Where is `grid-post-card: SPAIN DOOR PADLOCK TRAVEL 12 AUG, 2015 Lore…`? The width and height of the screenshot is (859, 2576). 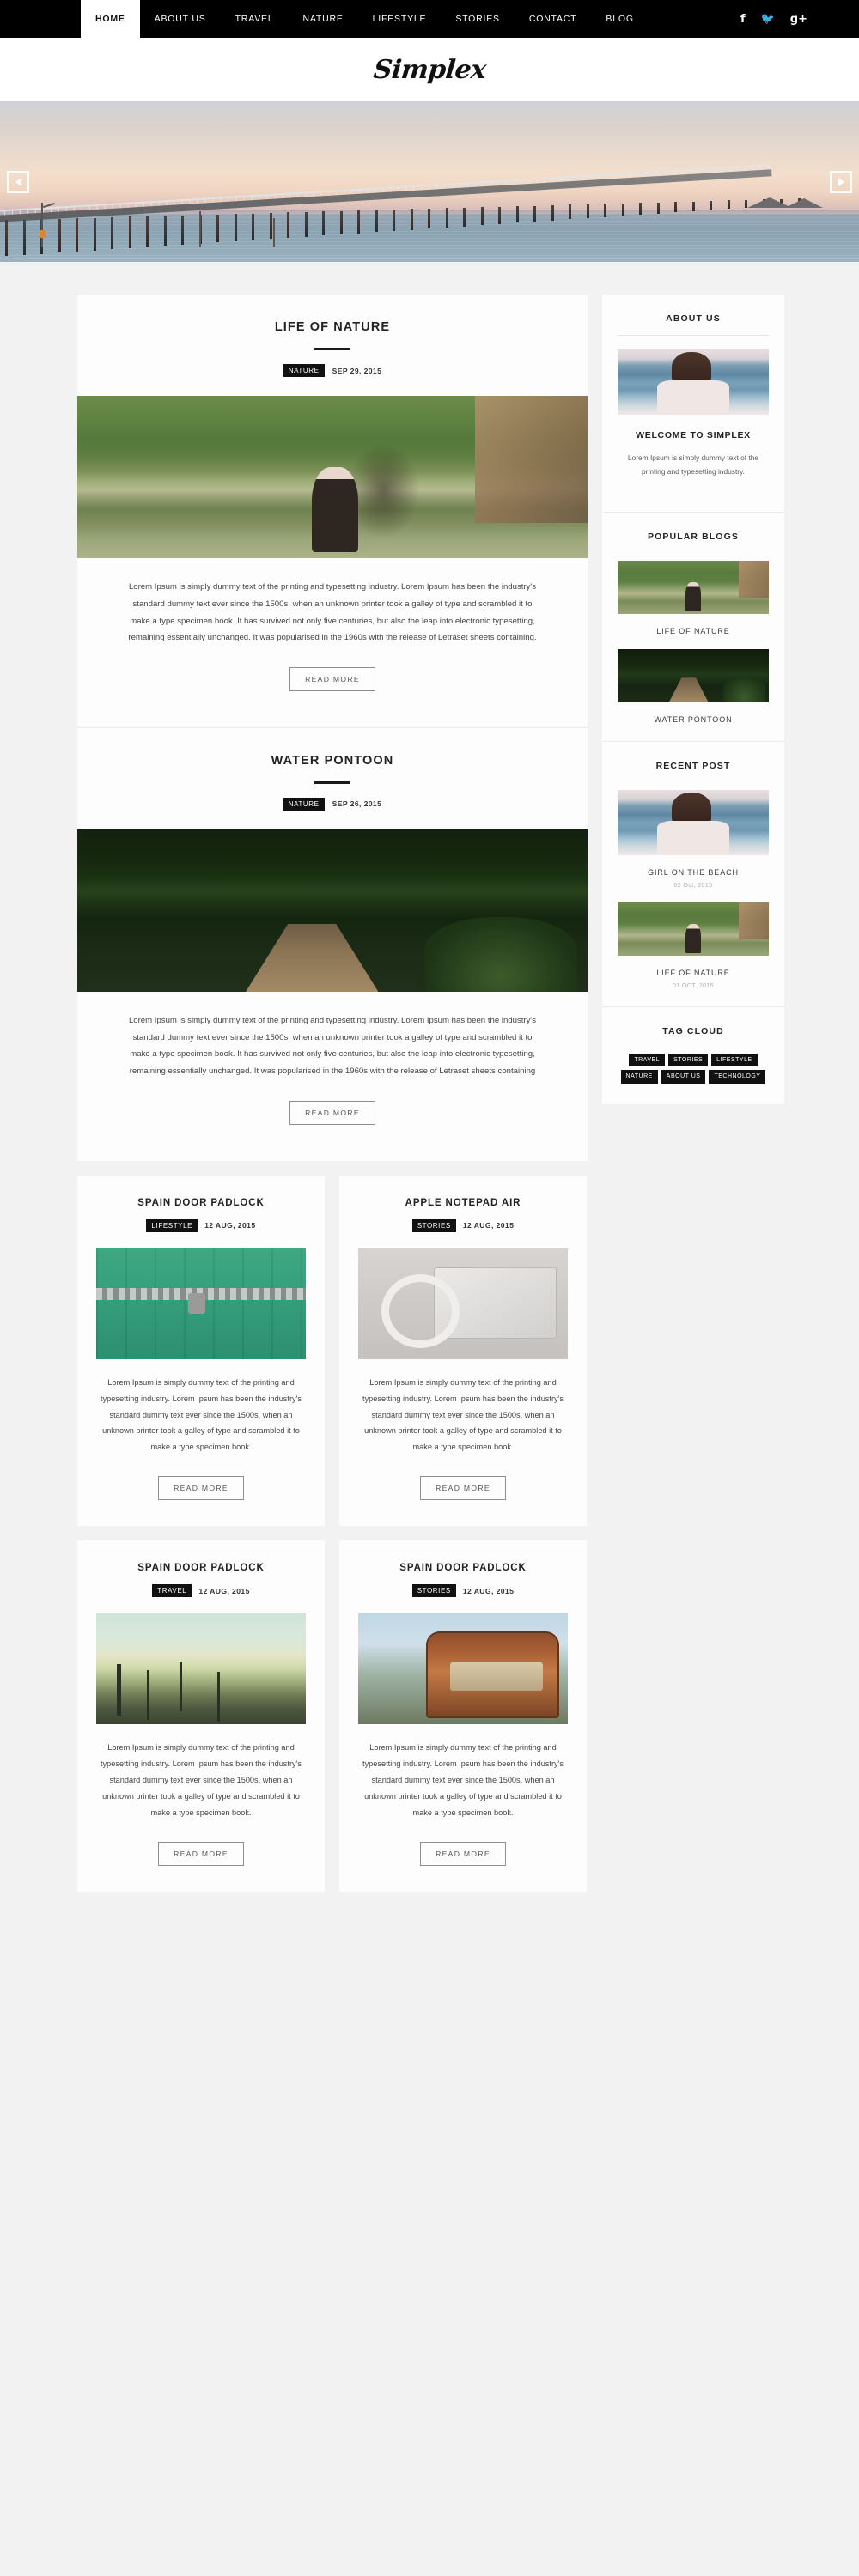 grid-post-card: SPAIN DOOR PADLOCK TRAVEL 12 AUG, 2015 Lore… is located at coordinates (201, 1716).